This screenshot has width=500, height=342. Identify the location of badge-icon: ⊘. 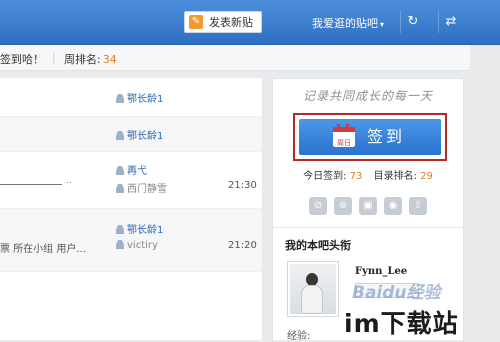
(318, 206).